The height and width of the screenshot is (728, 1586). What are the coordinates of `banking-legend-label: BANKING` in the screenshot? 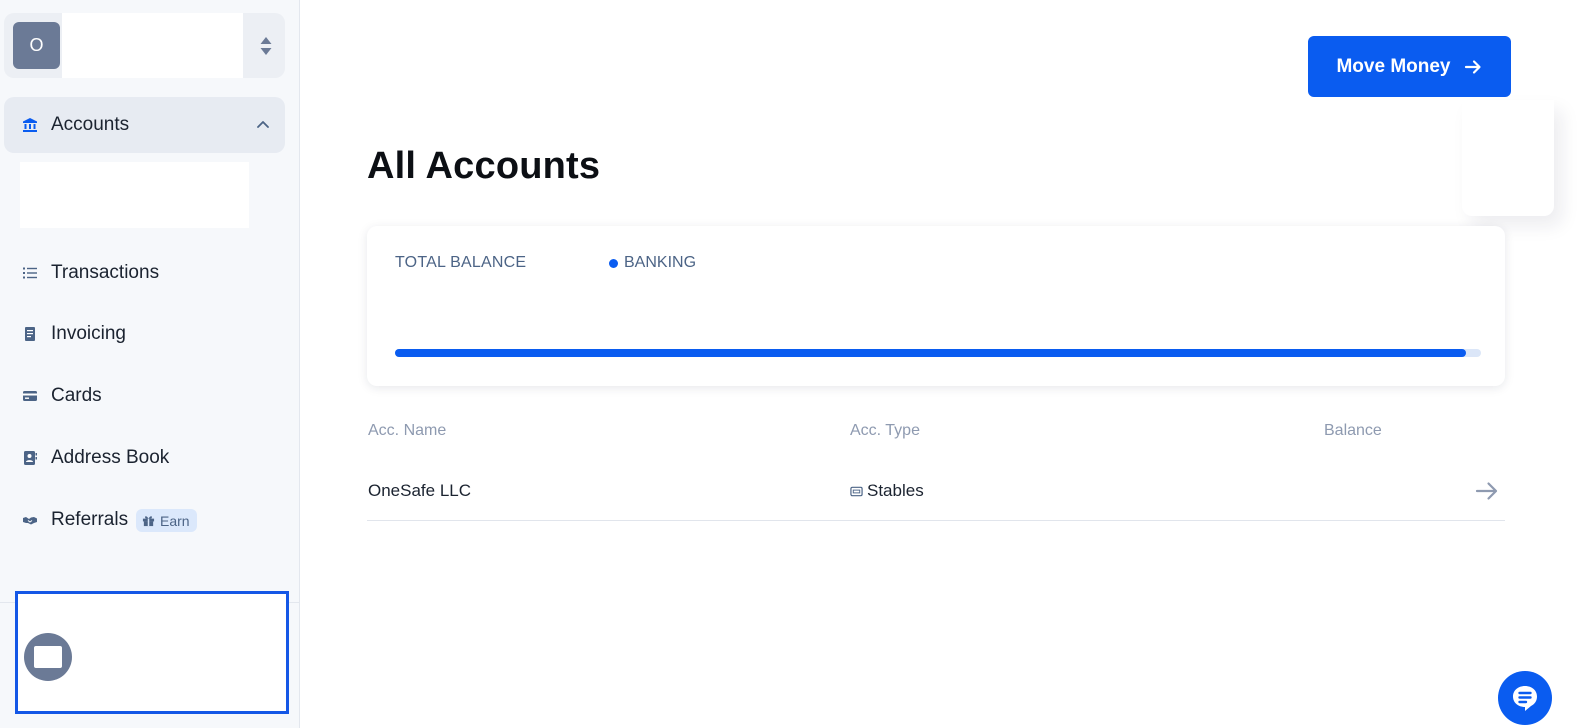 It's located at (660, 262).